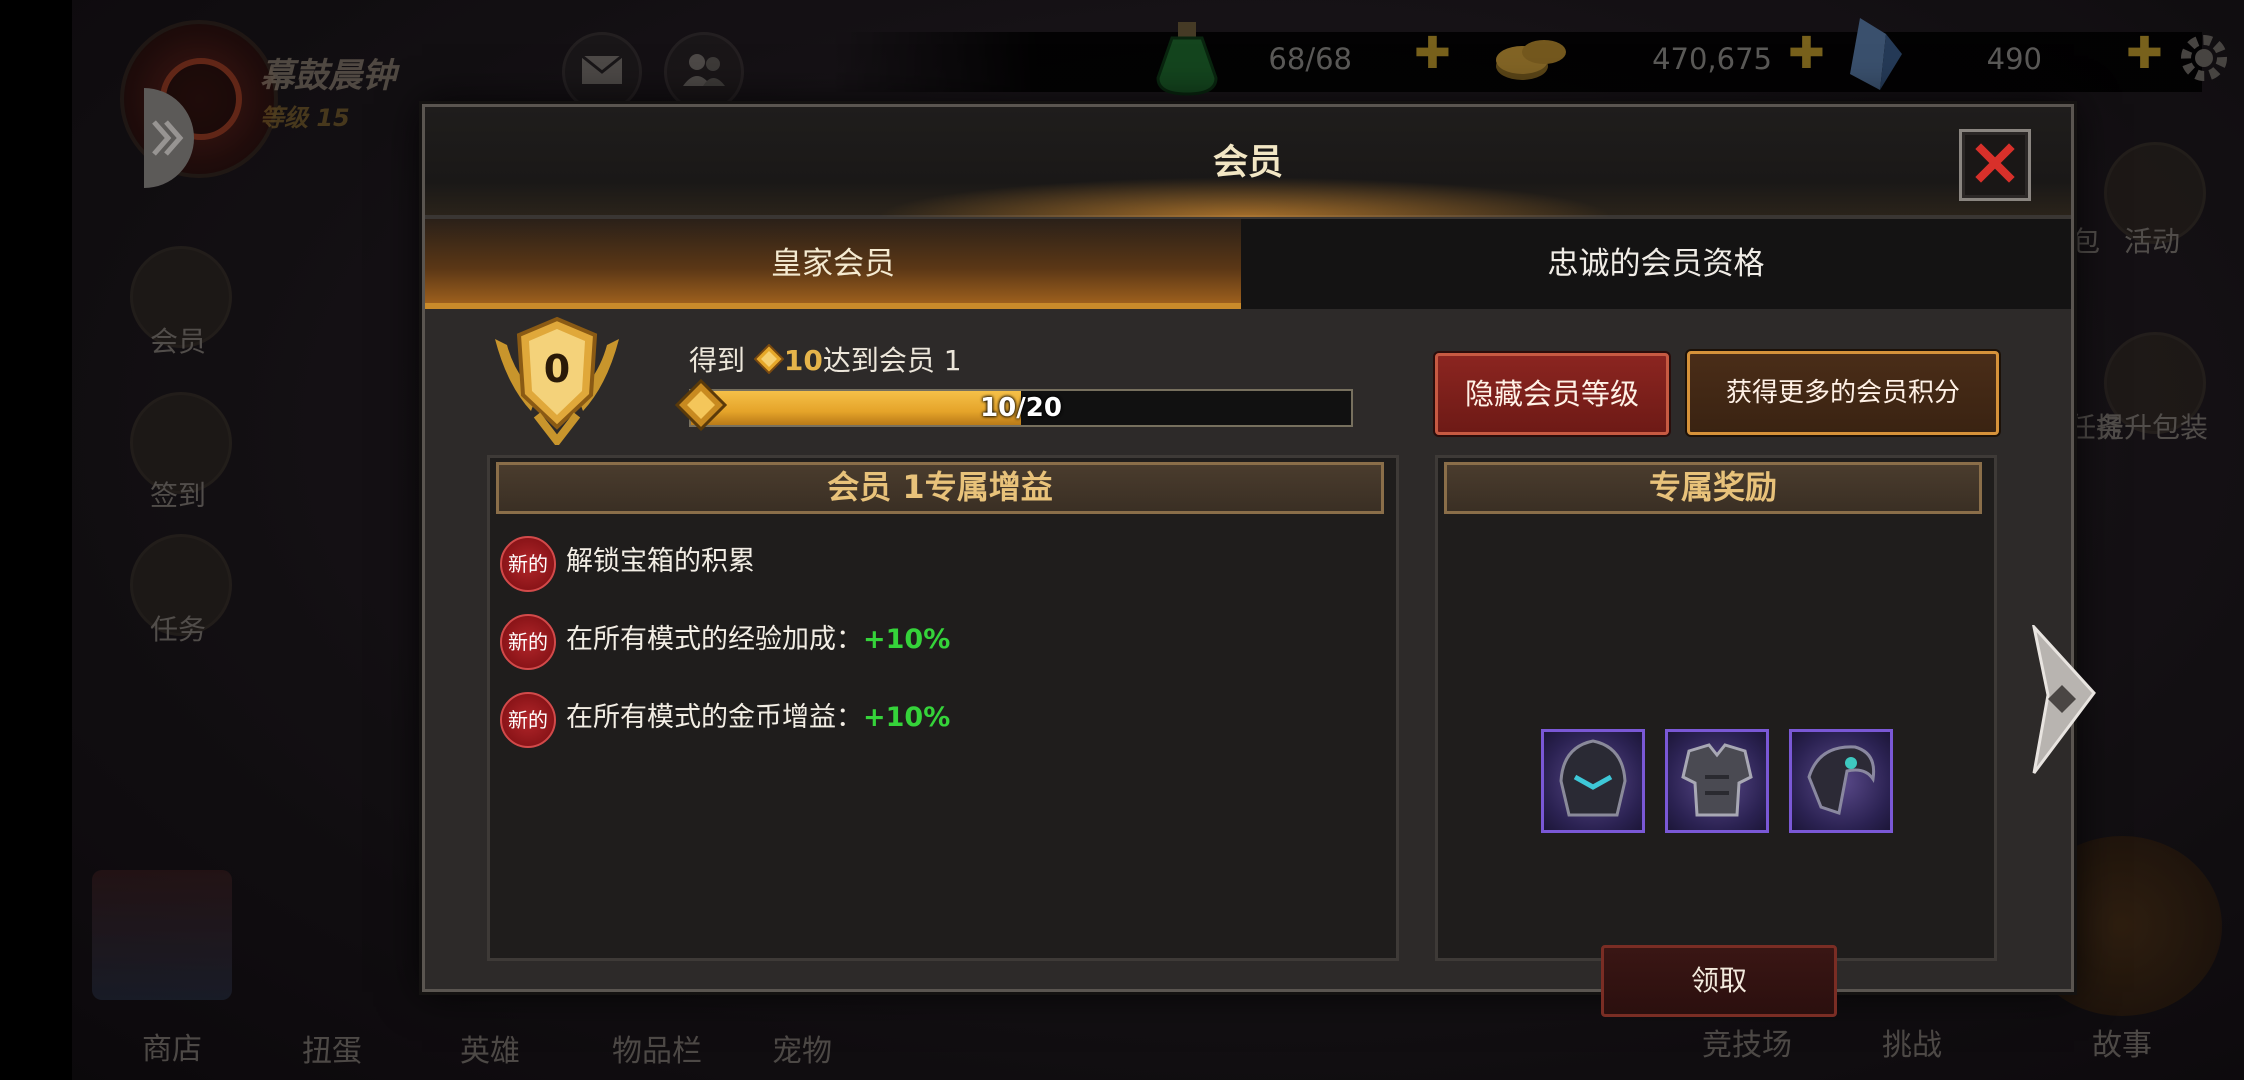 The image size is (2244, 1080). Describe the element at coordinates (803, 360) in the screenshot. I see `requirement-points: 10` at that location.